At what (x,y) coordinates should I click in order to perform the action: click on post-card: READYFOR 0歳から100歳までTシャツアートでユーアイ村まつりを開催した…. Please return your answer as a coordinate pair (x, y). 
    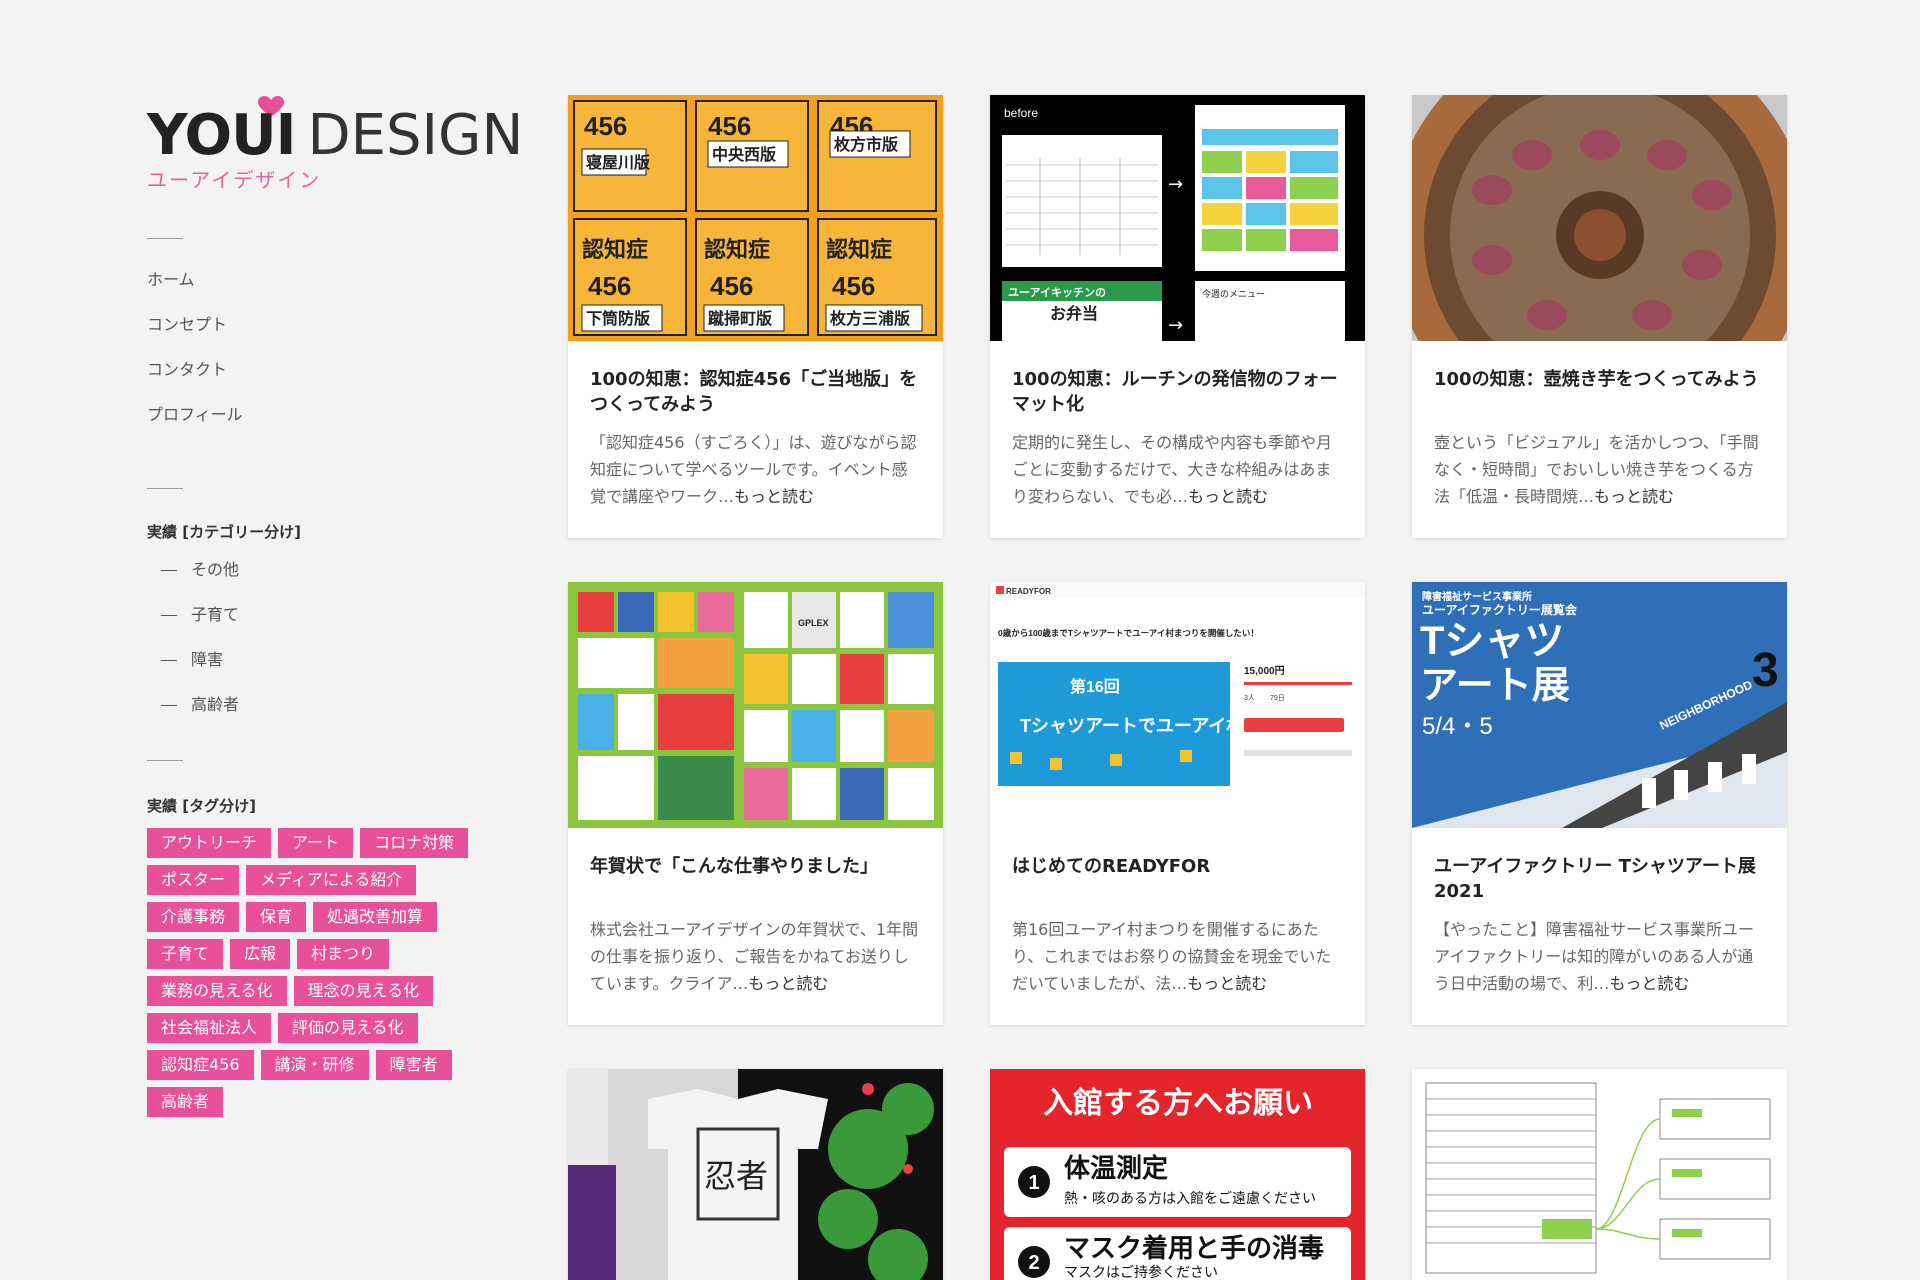
    Looking at the image, I should click on (1177, 803).